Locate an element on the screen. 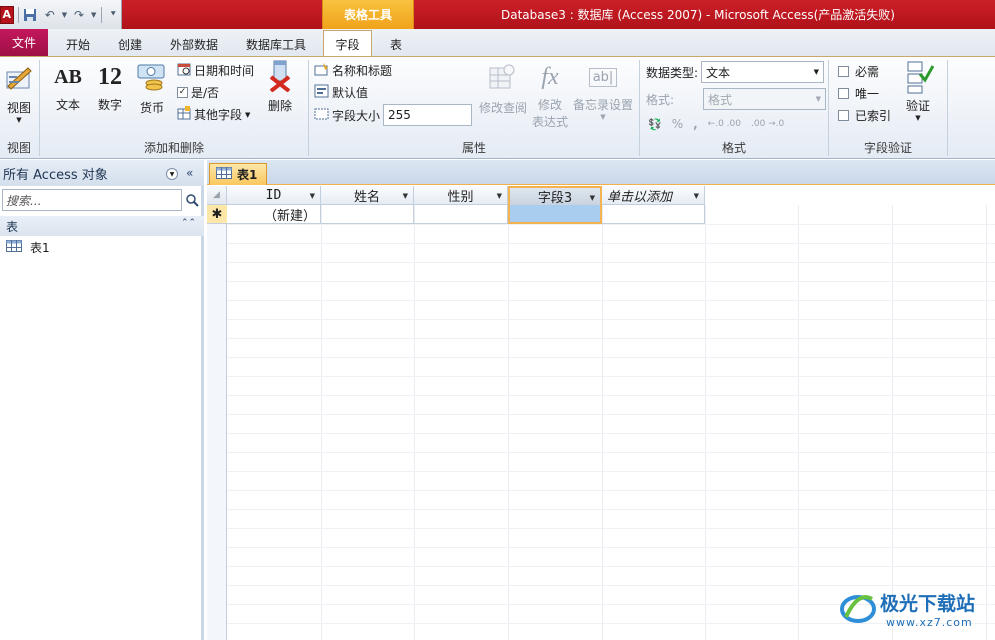 The image size is (995, 640). view-button: 视图 ▼ is located at coordinates (19, 93).